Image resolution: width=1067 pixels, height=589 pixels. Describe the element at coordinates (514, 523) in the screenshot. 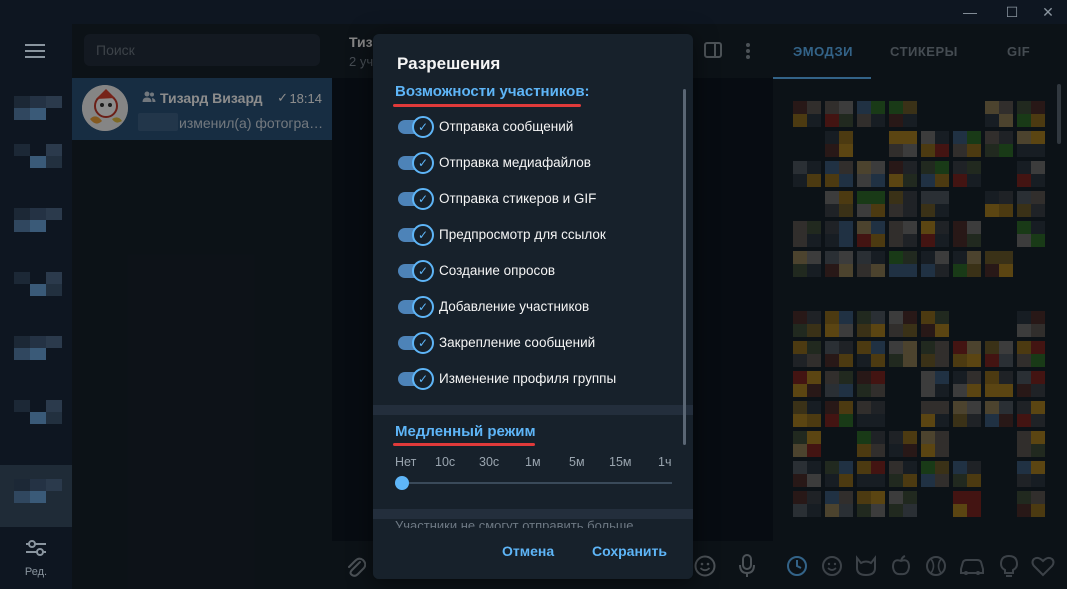

I see `slow-mode-hint: Участники не смогут отправить больше` at that location.